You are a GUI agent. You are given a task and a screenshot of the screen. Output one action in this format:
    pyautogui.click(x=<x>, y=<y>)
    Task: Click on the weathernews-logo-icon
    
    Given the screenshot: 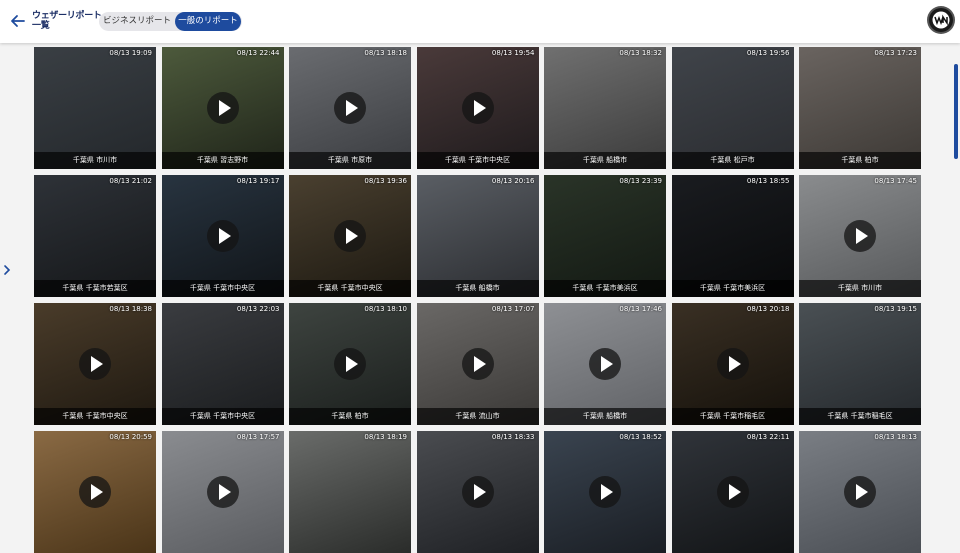 What is the action you would take?
    pyautogui.click(x=941, y=20)
    